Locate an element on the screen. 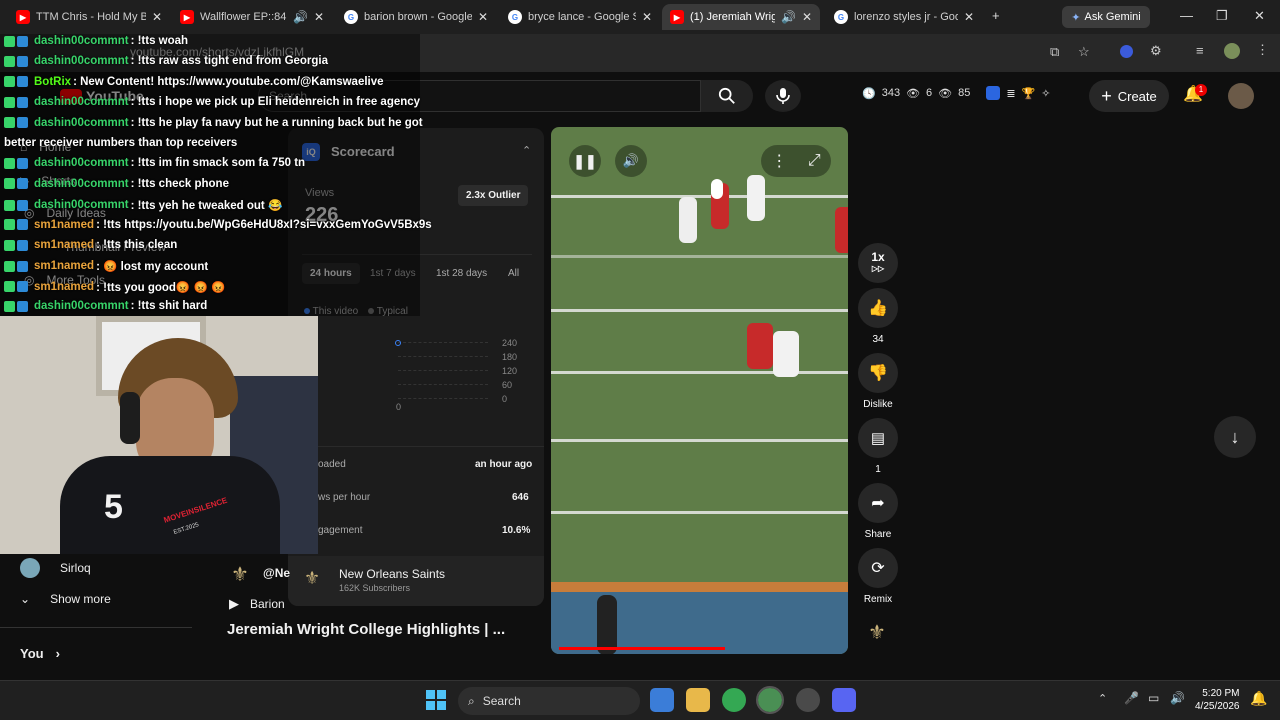  chat-text: : 😡 lost my account is located at coordinates (152, 267).